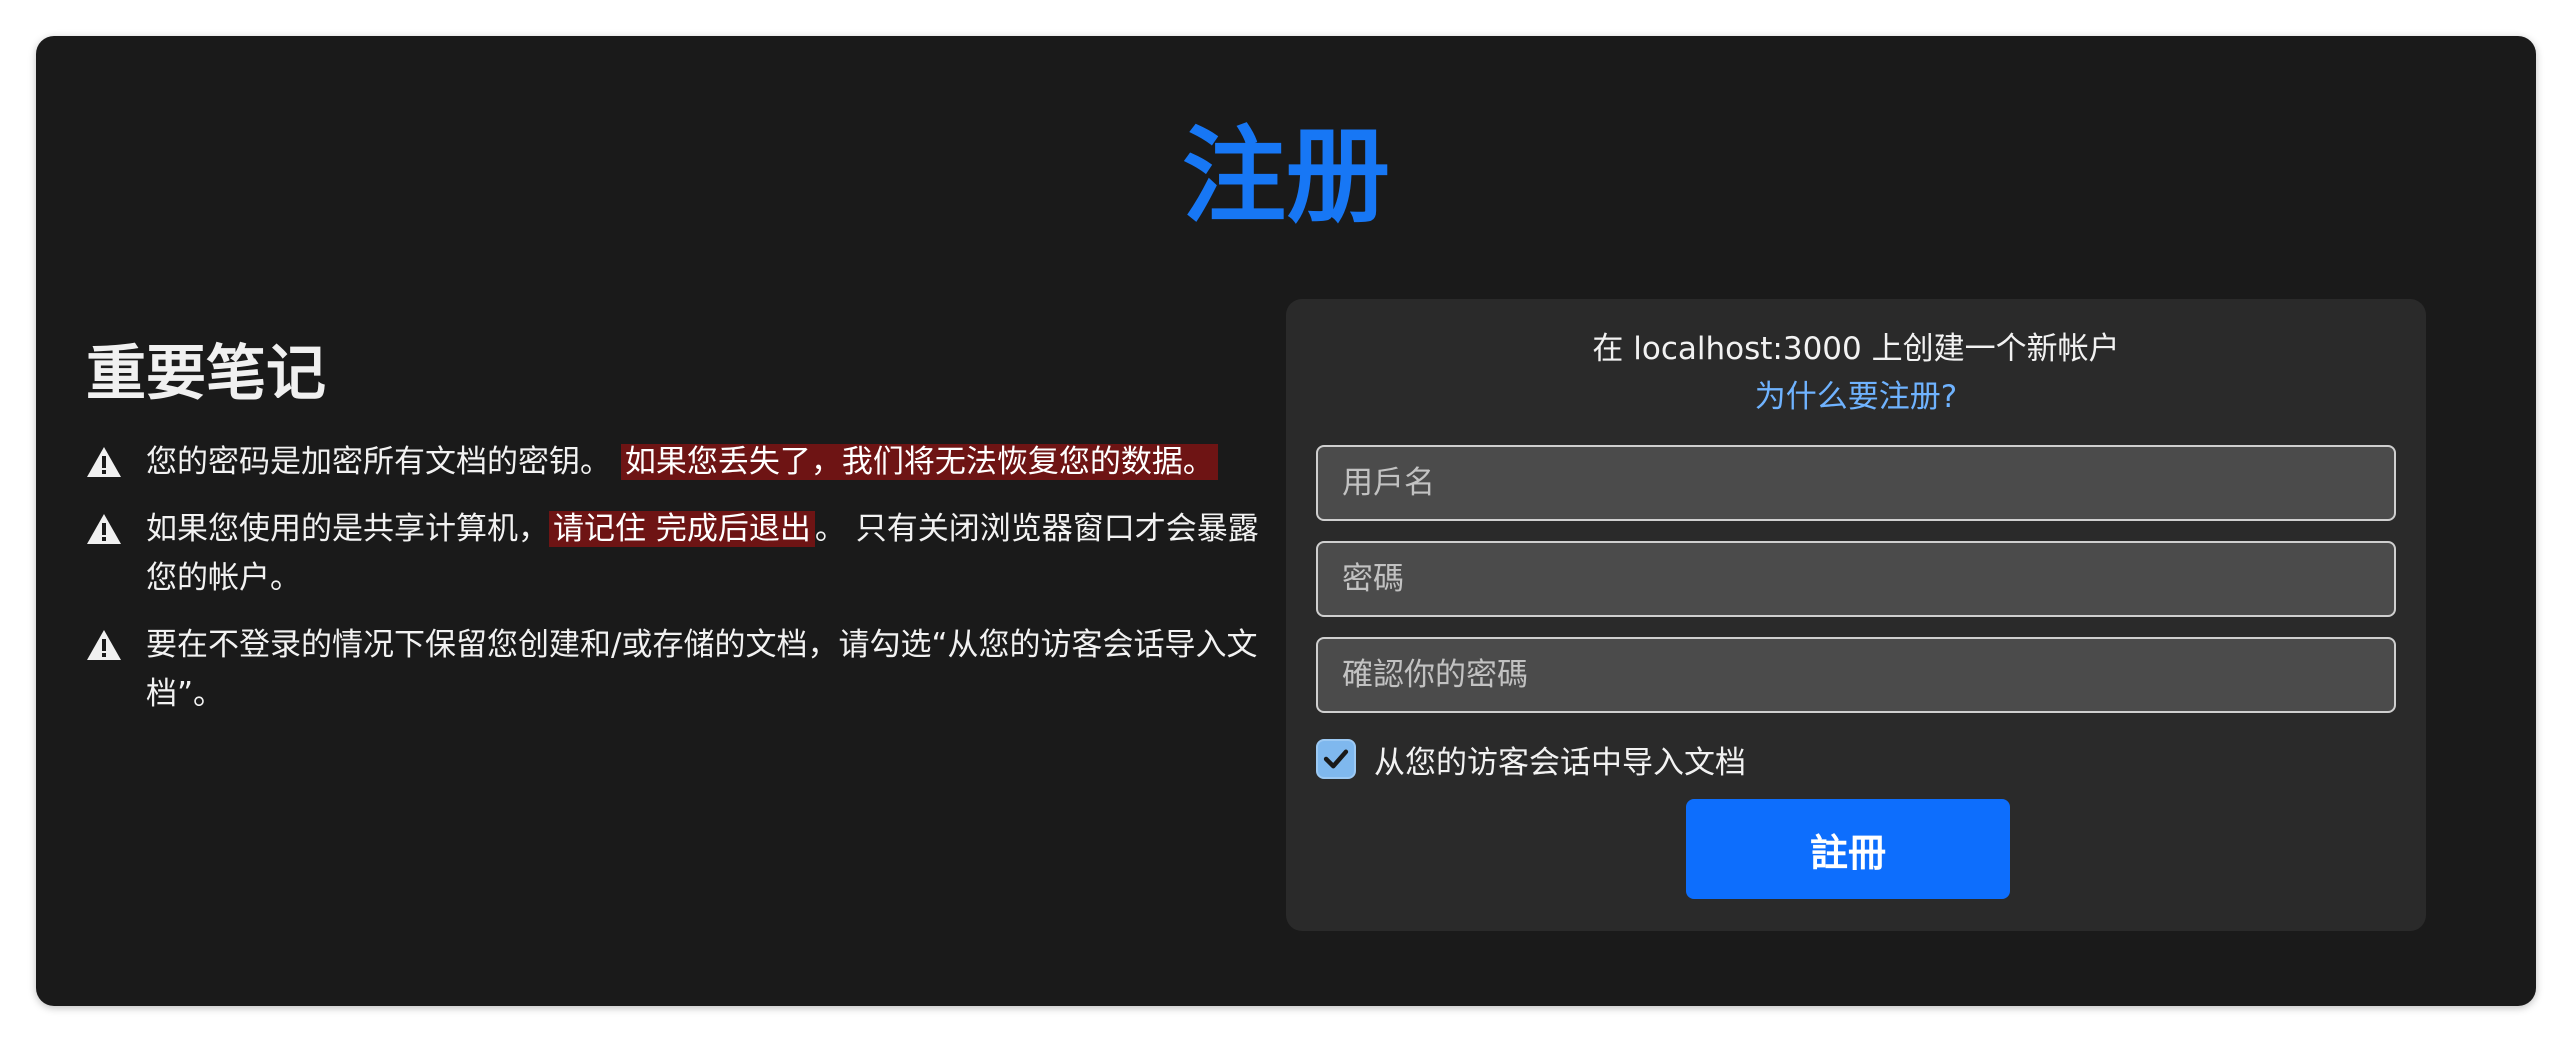 The width and height of the screenshot is (2572, 1042). Describe the element at coordinates (347, 529) in the screenshot. I see `note-text: 如果您使用的是共享计算机，` at that location.